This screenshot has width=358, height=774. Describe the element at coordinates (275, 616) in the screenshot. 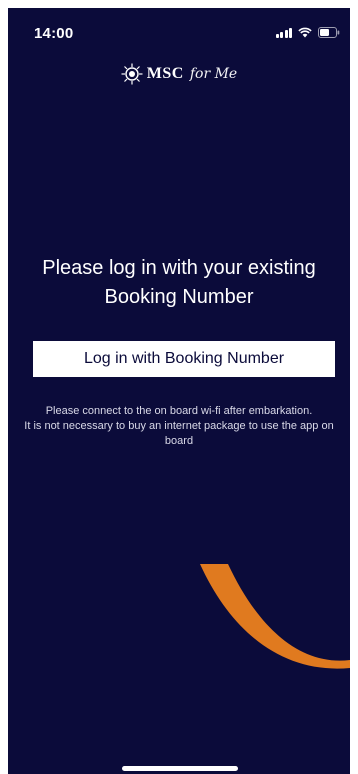

I see `decorative-orange-arc` at that location.